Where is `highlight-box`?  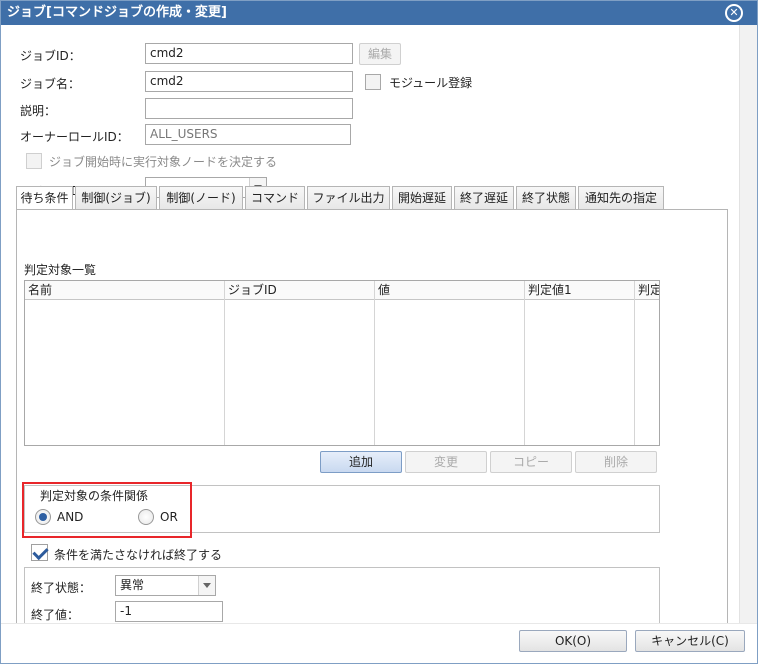
highlight-box is located at coordinates (107, 510).